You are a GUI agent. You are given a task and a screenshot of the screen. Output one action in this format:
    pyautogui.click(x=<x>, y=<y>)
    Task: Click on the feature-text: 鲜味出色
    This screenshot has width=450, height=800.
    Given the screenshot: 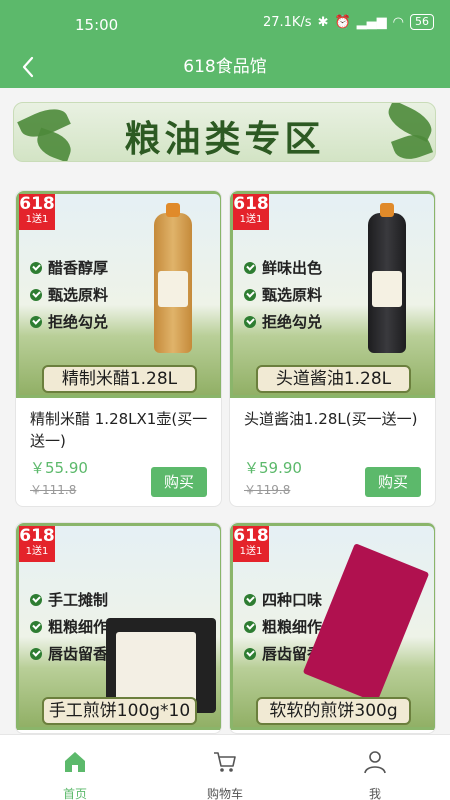 What is the action you would take?
    pyautogui.click(x=292, y=268)
    